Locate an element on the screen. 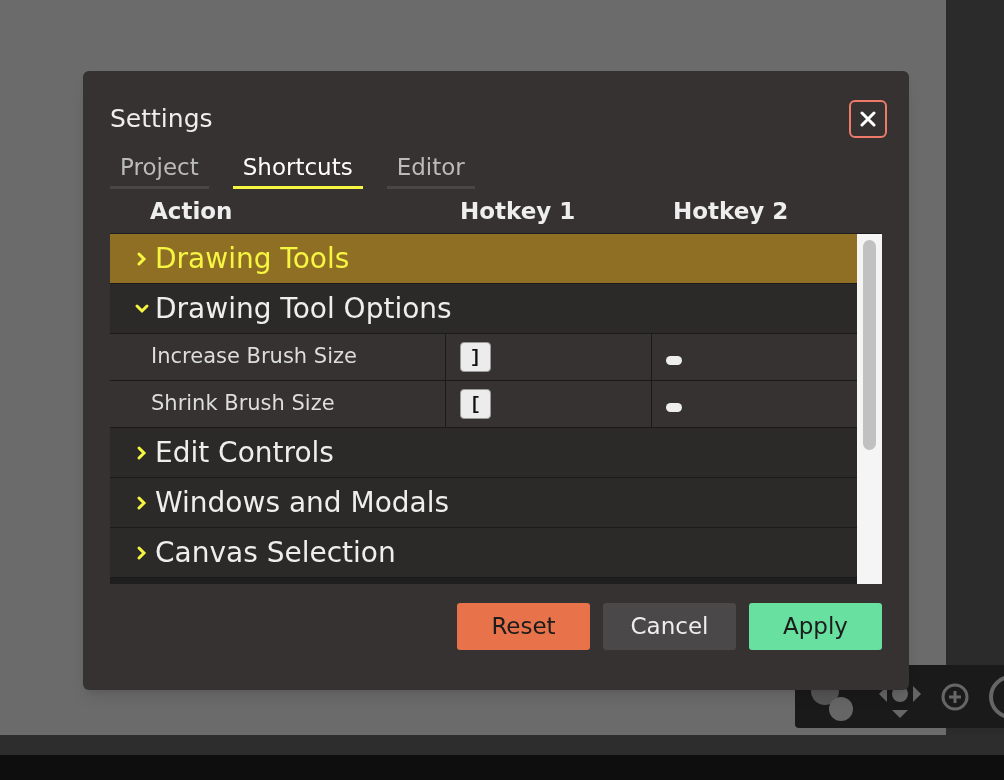 This screenshot has width=1004, height=780. group-label: Drawing Tools is located at coordinates (252, 258).